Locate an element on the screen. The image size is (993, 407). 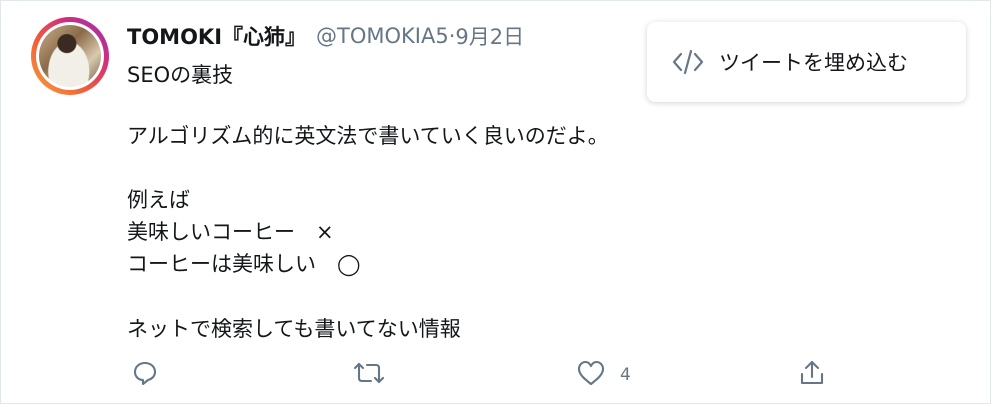
like-count: 4 is located at coordinates (625, 375).